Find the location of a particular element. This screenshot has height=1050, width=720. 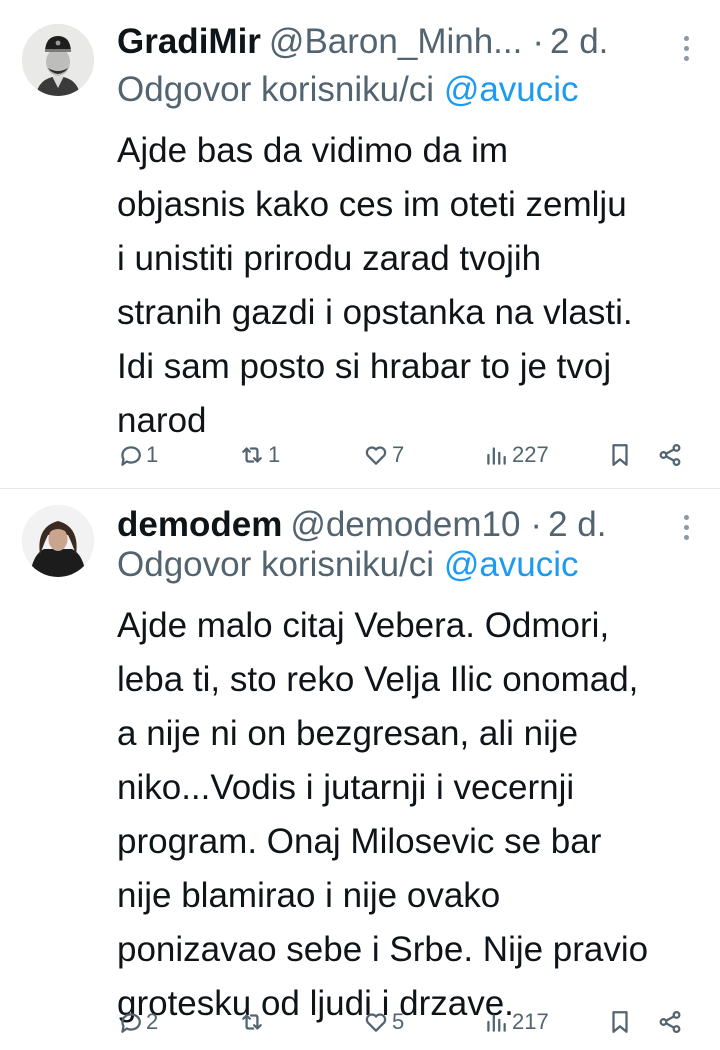

like-button: 7 is located at coordinates (383, 455).